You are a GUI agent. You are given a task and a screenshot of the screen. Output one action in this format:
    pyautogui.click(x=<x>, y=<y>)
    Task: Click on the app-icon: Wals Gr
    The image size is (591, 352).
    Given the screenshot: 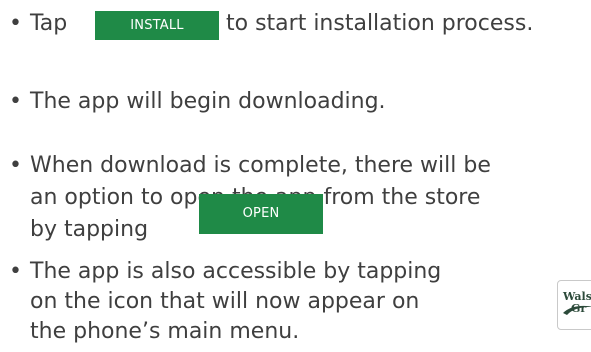 What is the action you would take?
    pyautogui.click(x=574, y=305)
    